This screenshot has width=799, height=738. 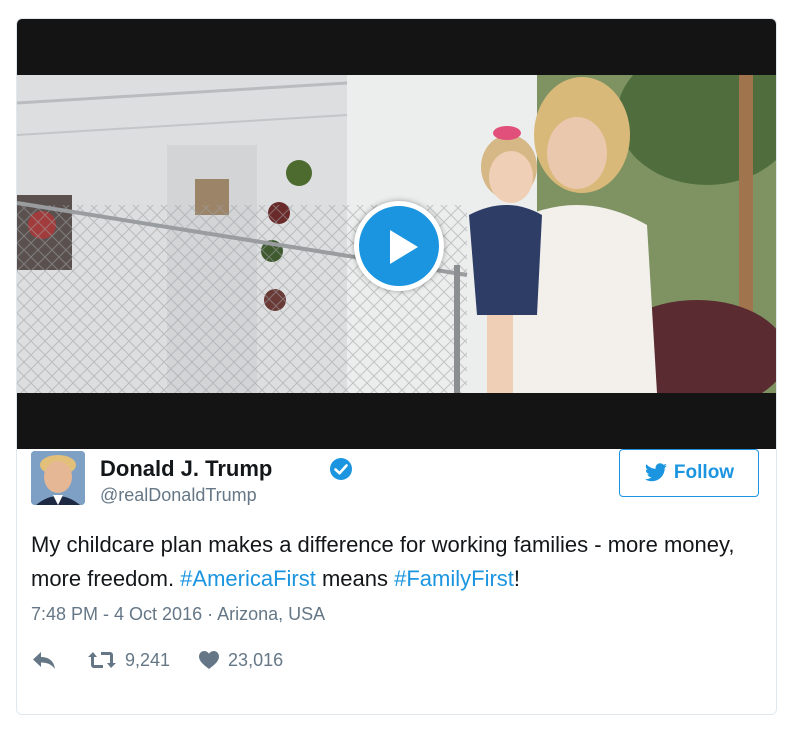 What do you see at coordinates (178, 495) in the screenshot?
I see `author-handle: @realDonaldTrump` at bounding box center [178, 495].